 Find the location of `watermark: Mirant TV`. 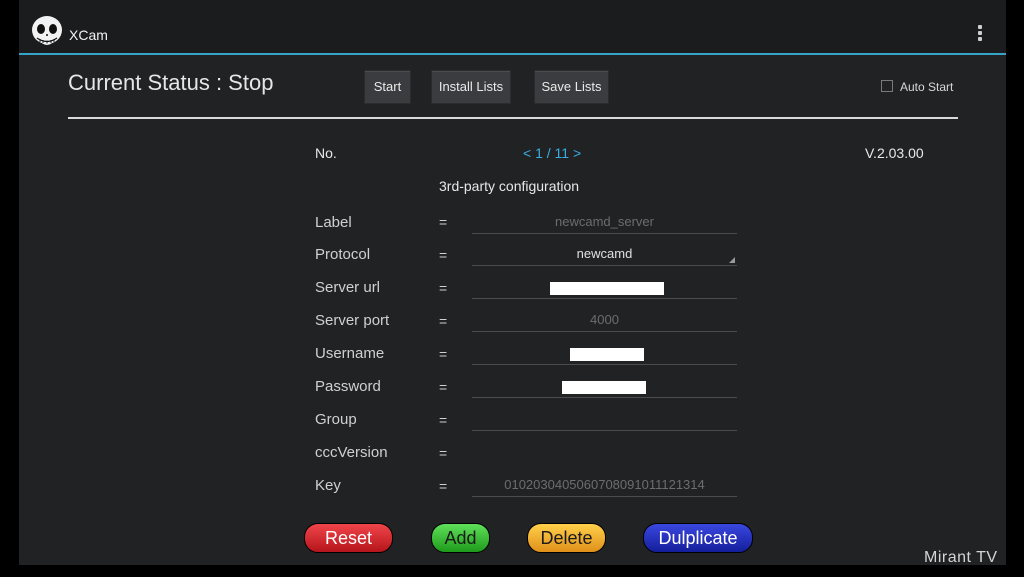

watermark: Mirant TV is located at coordinates (961, 557).